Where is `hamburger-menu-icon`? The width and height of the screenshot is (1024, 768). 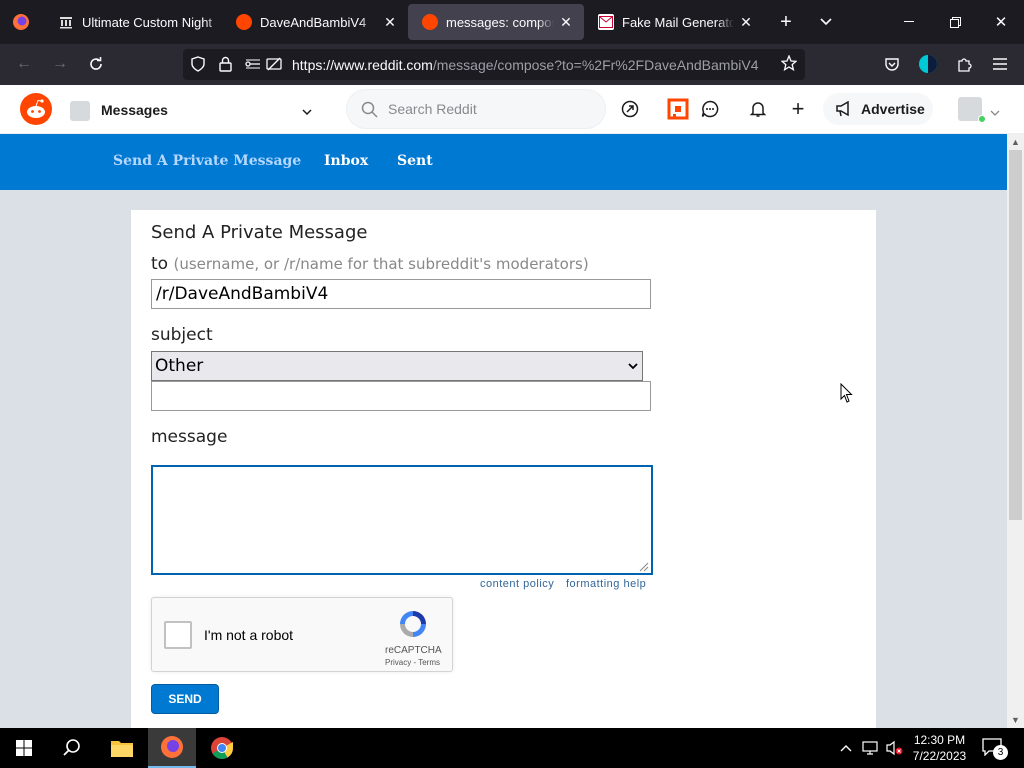
hamburger-menu-icon is located at coordinates (1000, 64).